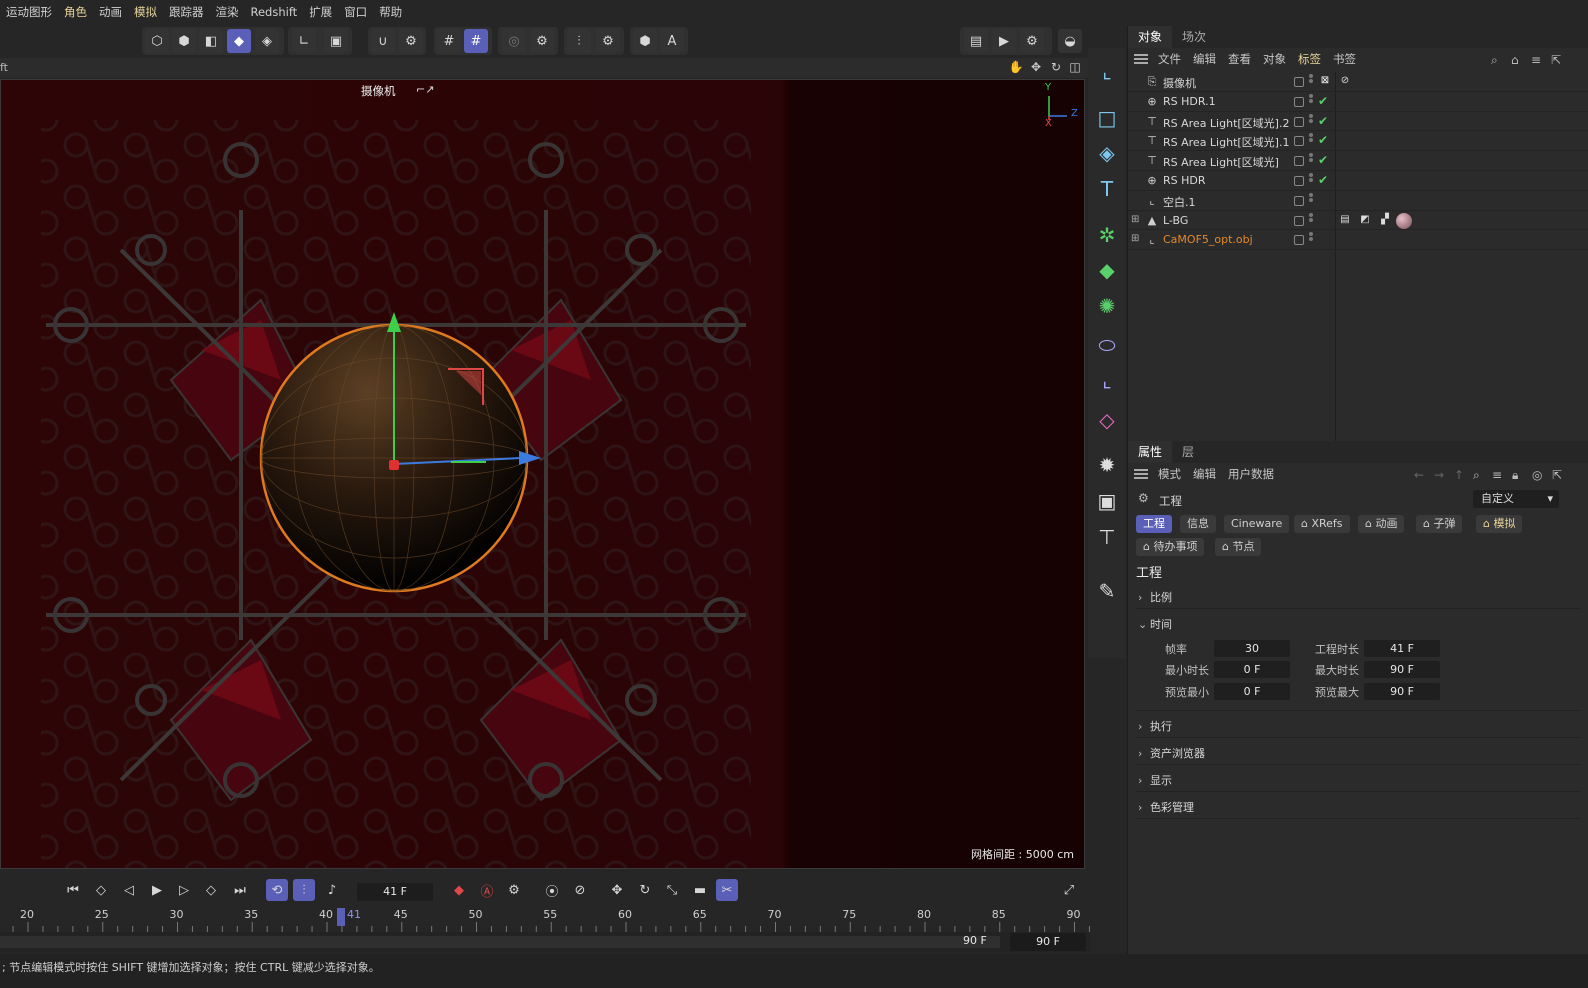 The image size is (1588, 988). Describe the element at coordinates (1136, 239) in the screenshot. I see `expand-icon: ⊞` at that location.